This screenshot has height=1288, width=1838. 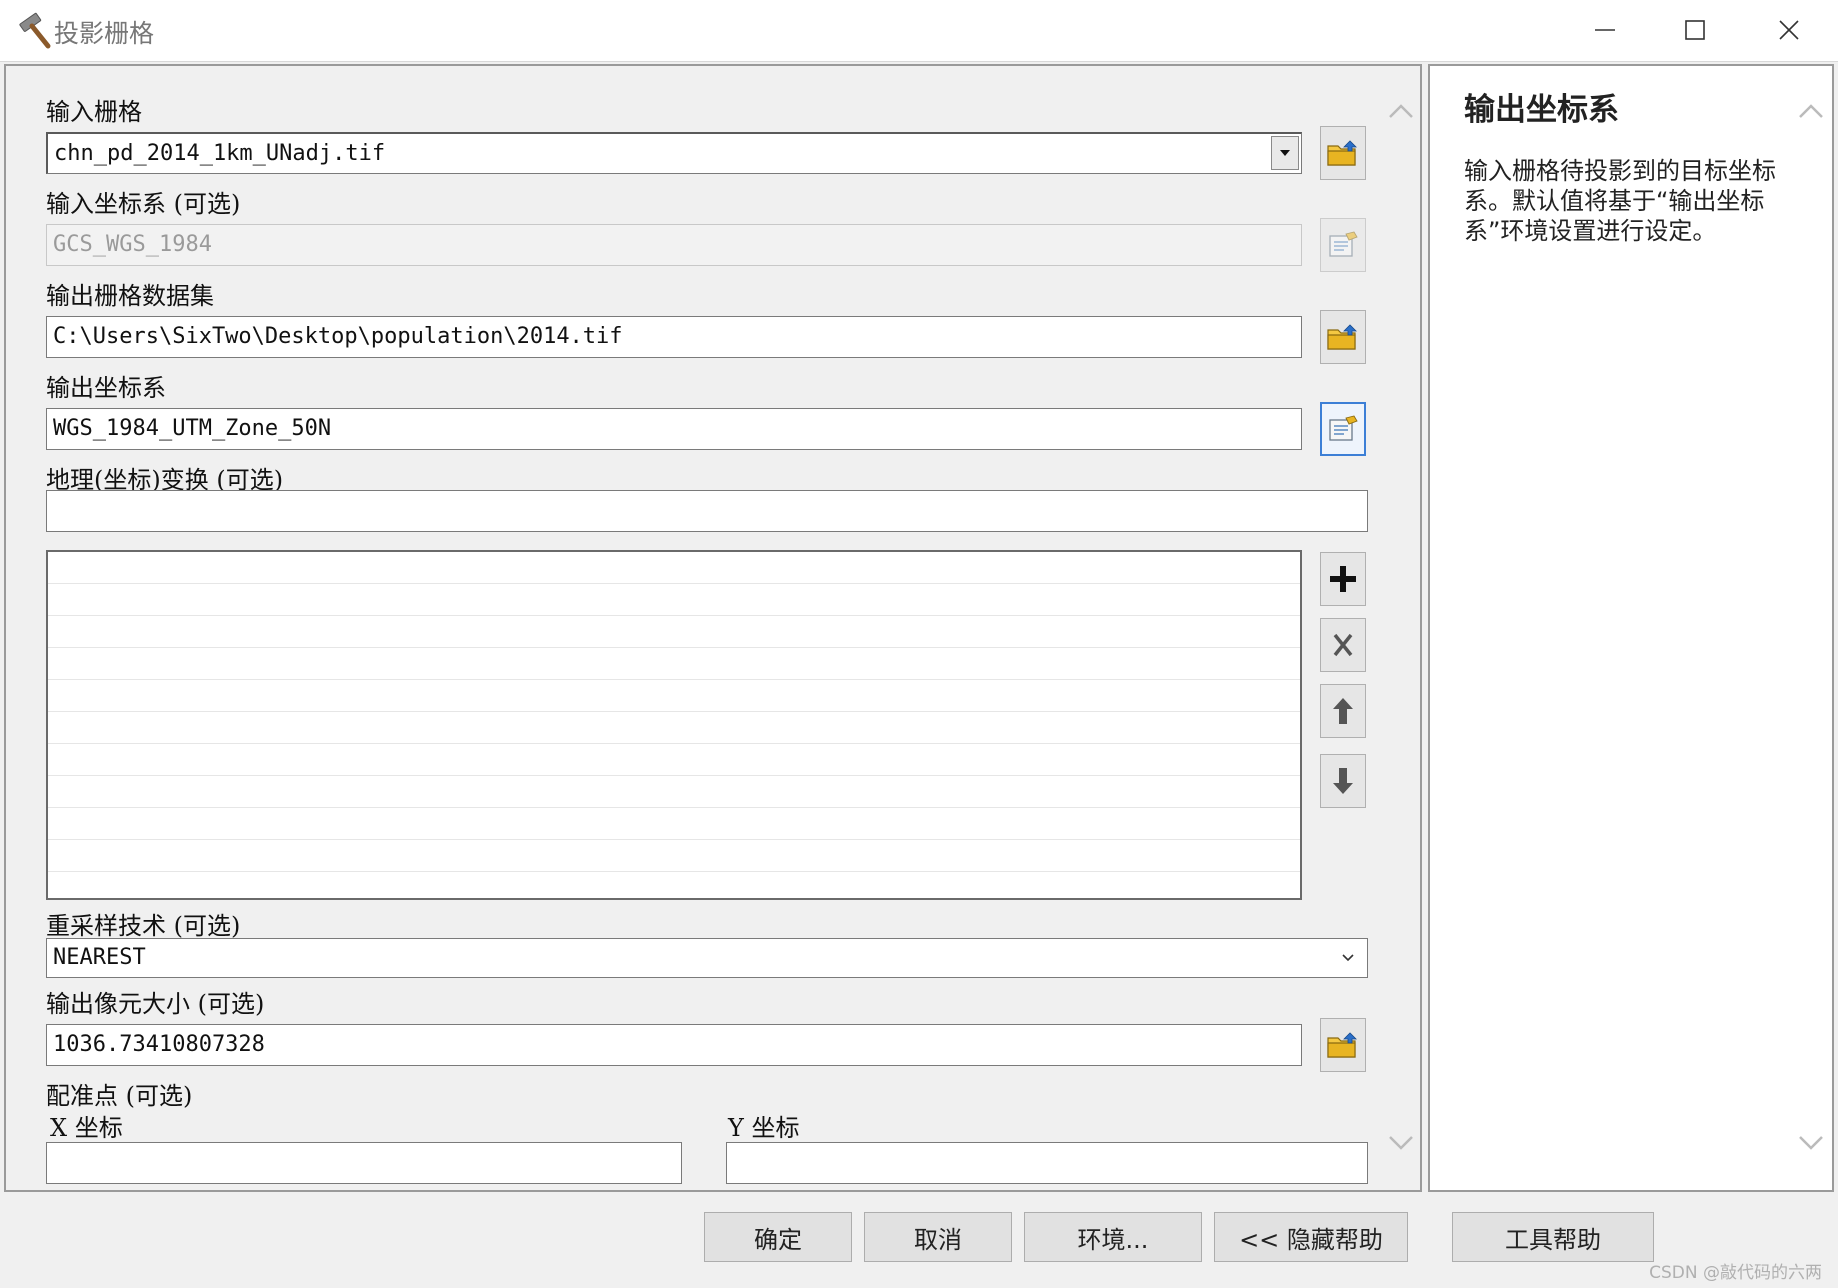 I want to click on cell-size-field: 1036.73410807328, so click(x=674, y=1045).